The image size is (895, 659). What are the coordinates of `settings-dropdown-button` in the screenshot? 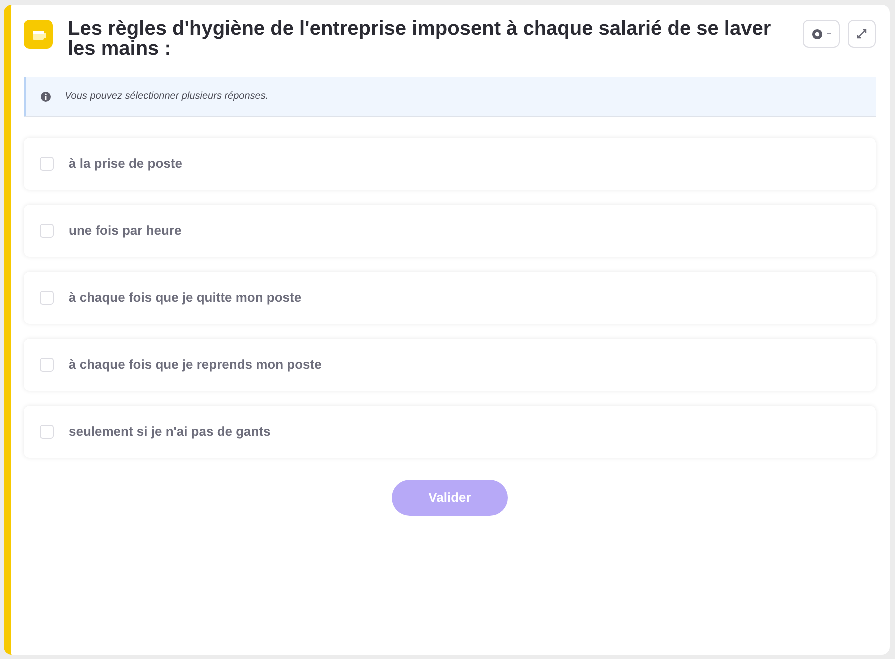 It's located at (821, 34).